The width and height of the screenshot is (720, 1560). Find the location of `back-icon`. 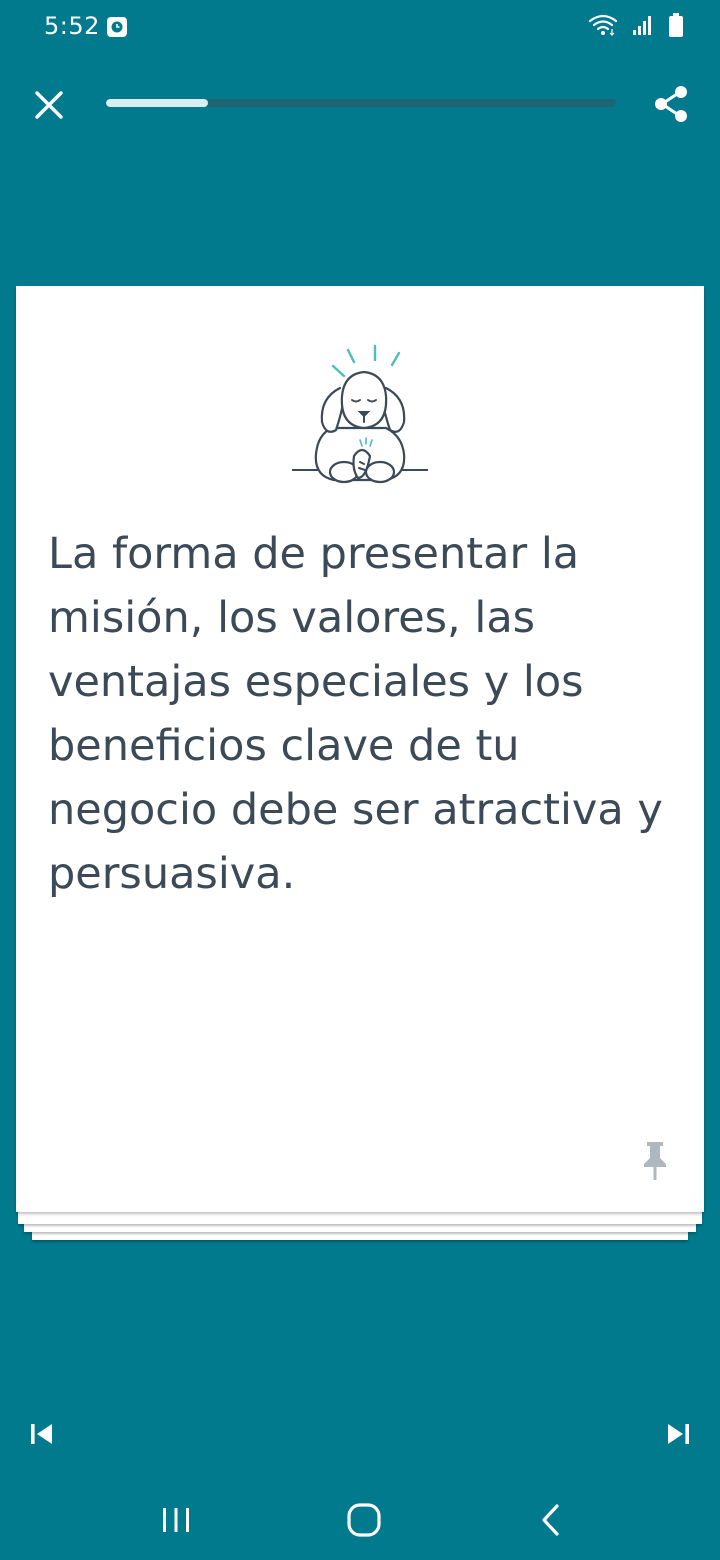

back-icon is located at coordinates (550, 1520).